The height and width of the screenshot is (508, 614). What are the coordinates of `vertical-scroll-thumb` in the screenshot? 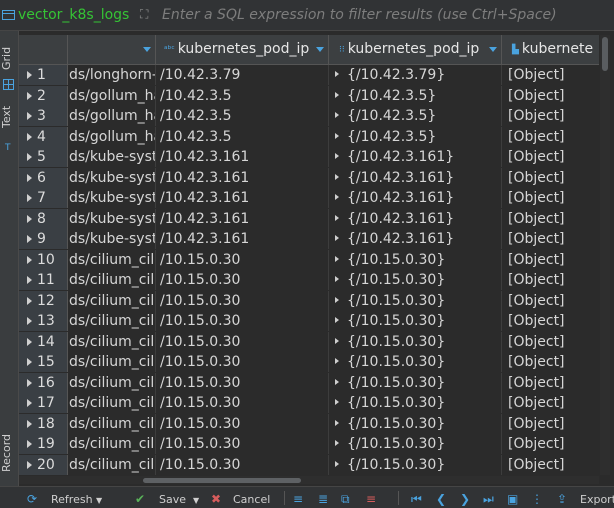 It's located at (605, 54).